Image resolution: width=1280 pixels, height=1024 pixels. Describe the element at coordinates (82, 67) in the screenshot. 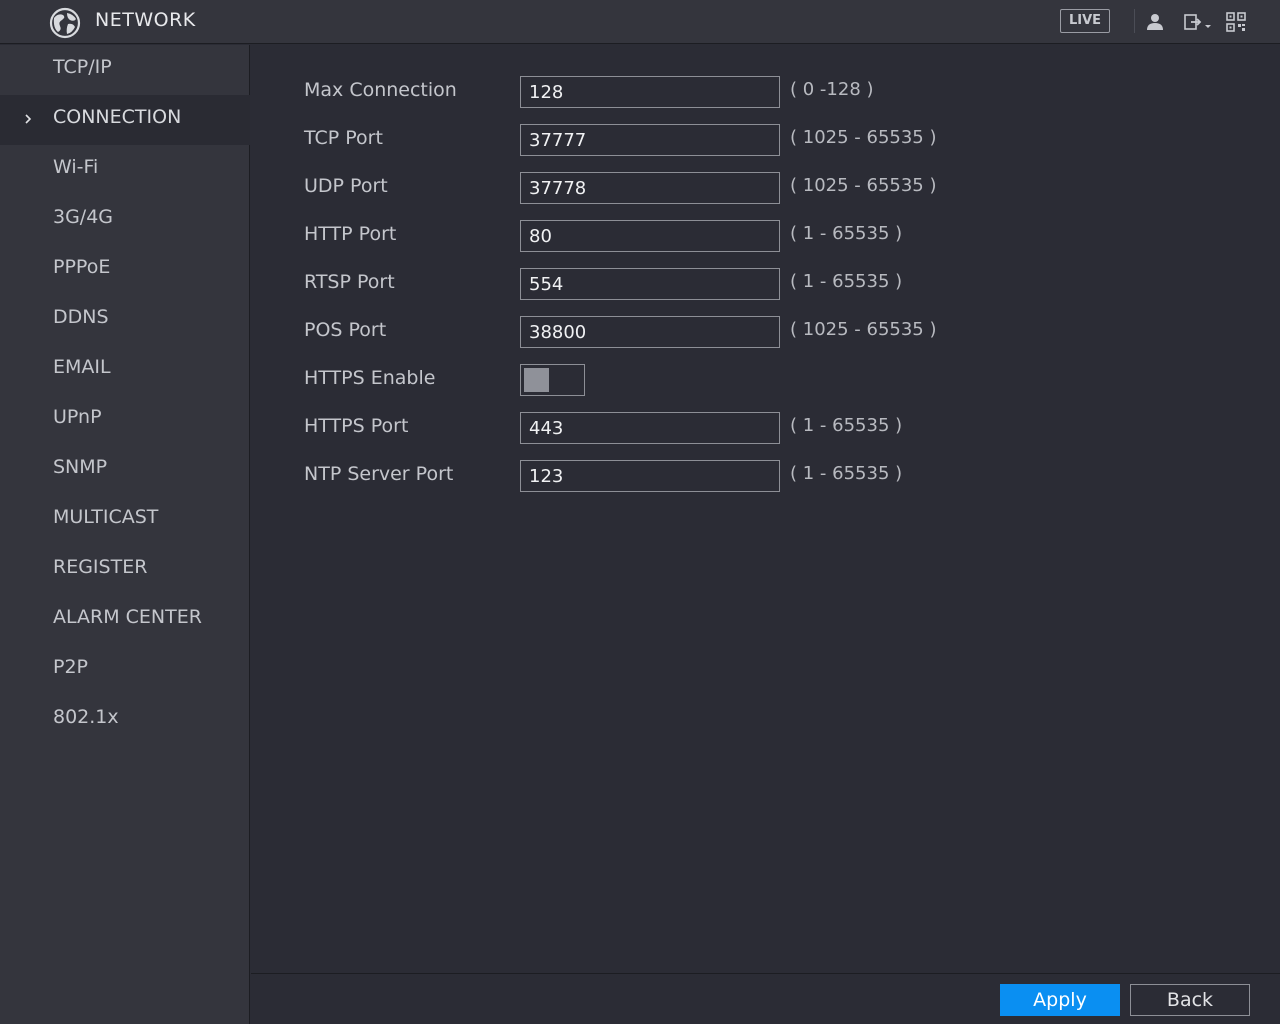

I see `sidebar-item-label: TCP/IP` at that location.